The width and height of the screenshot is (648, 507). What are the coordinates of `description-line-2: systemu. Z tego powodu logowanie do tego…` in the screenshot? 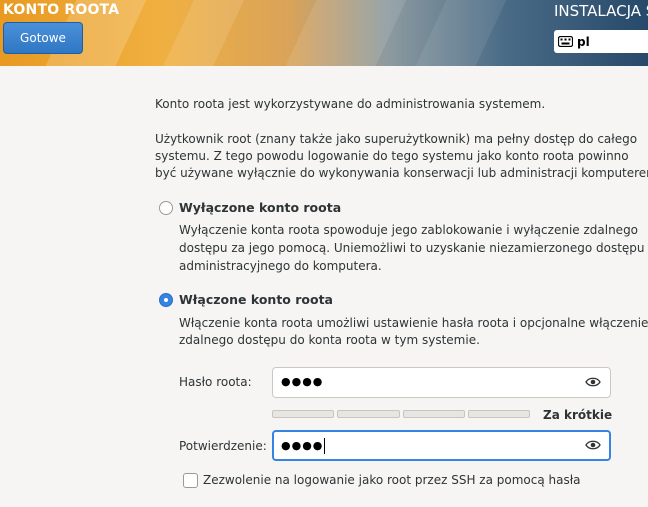 It's located at (392, 156).